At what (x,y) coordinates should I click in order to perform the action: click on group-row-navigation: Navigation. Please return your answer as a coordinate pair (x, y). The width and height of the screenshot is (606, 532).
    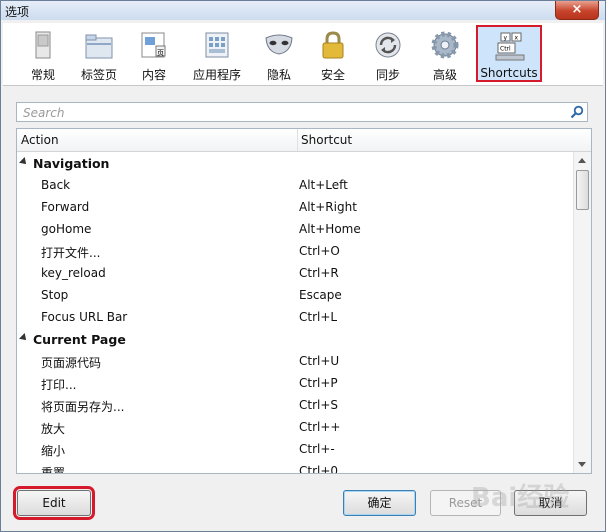
    Looking at the image, I should click on (295, 163).